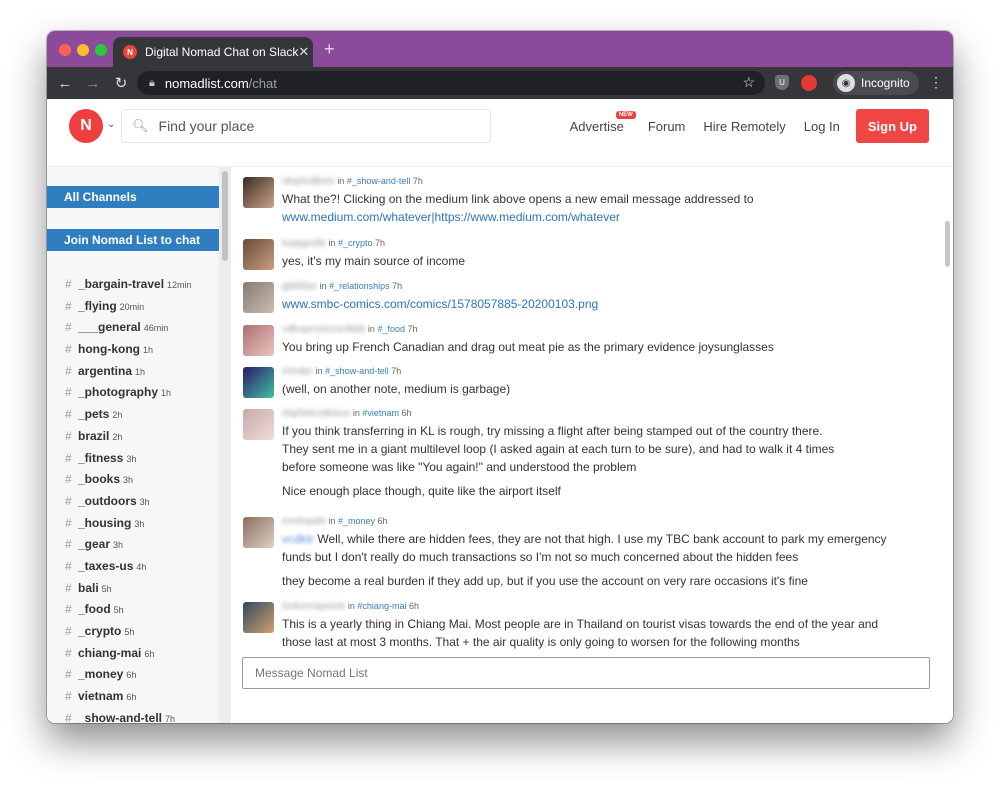 The height and width of the screenshot is (786, 1000). Describe the element at coordinates (380, 413) in the screenshot. I see `message-channel-link: #vietnam` at that location.